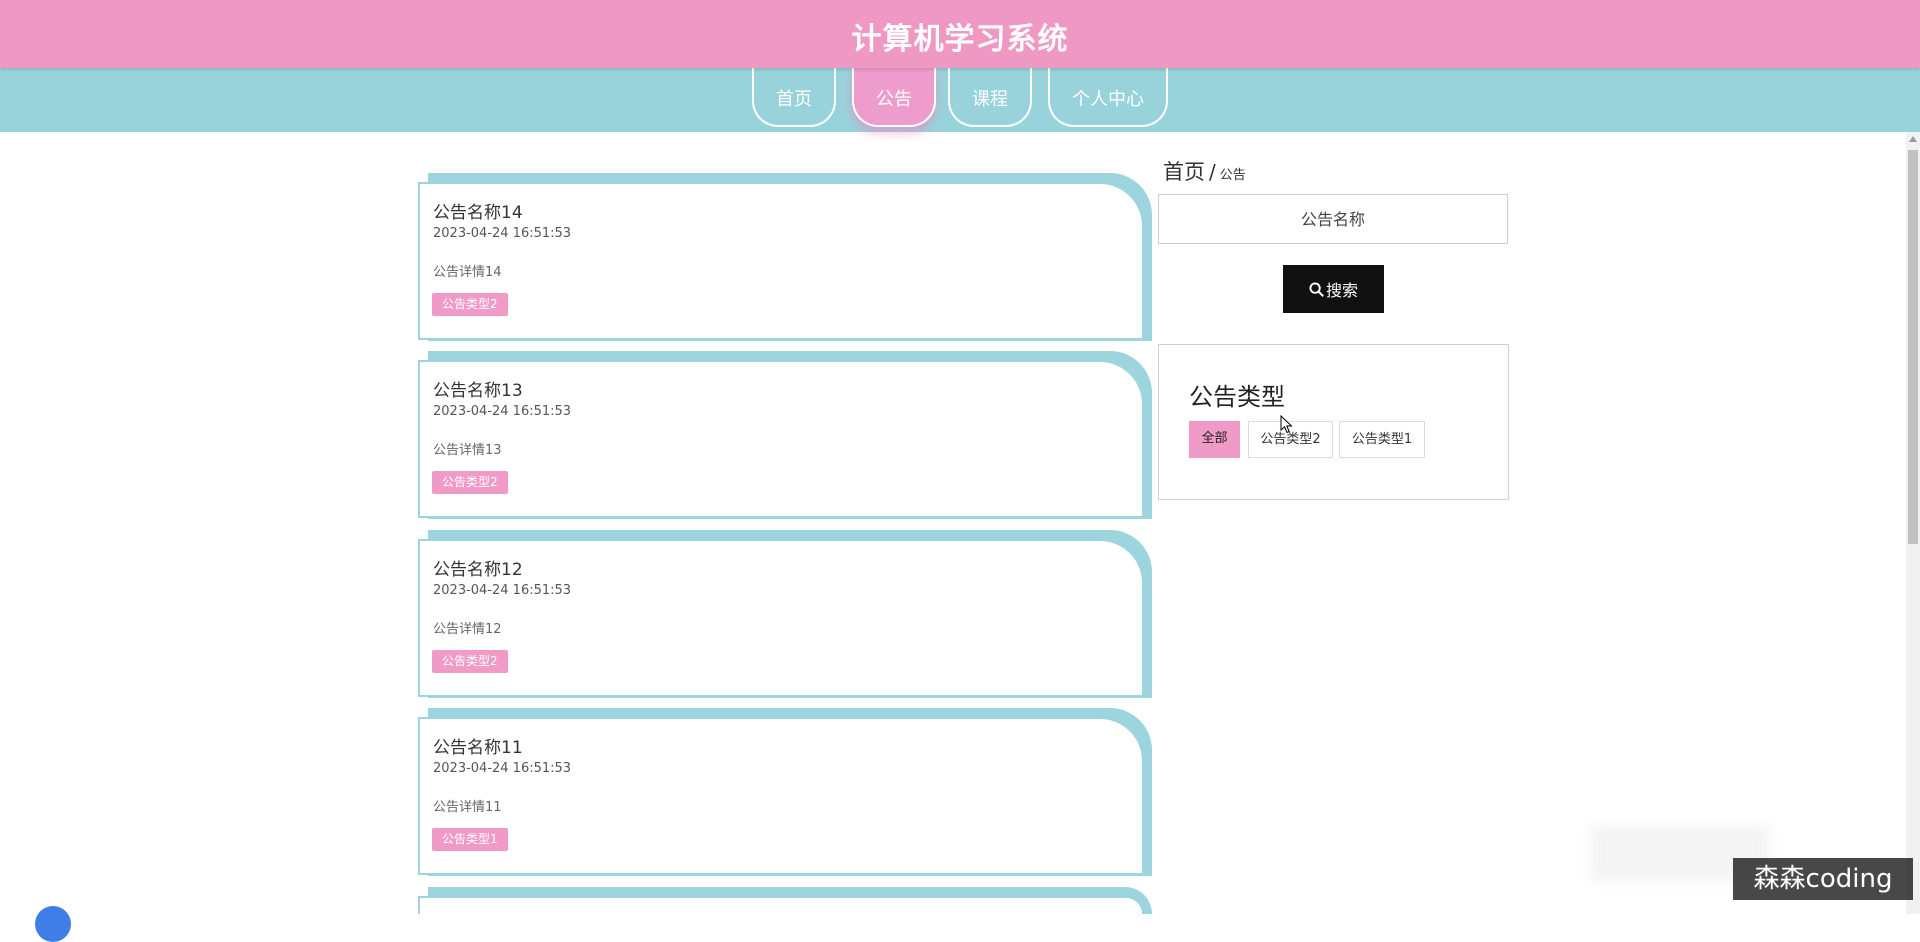 This screenshot has width=1920, height=942. I want to click on search-icon, so click(1316, 289).